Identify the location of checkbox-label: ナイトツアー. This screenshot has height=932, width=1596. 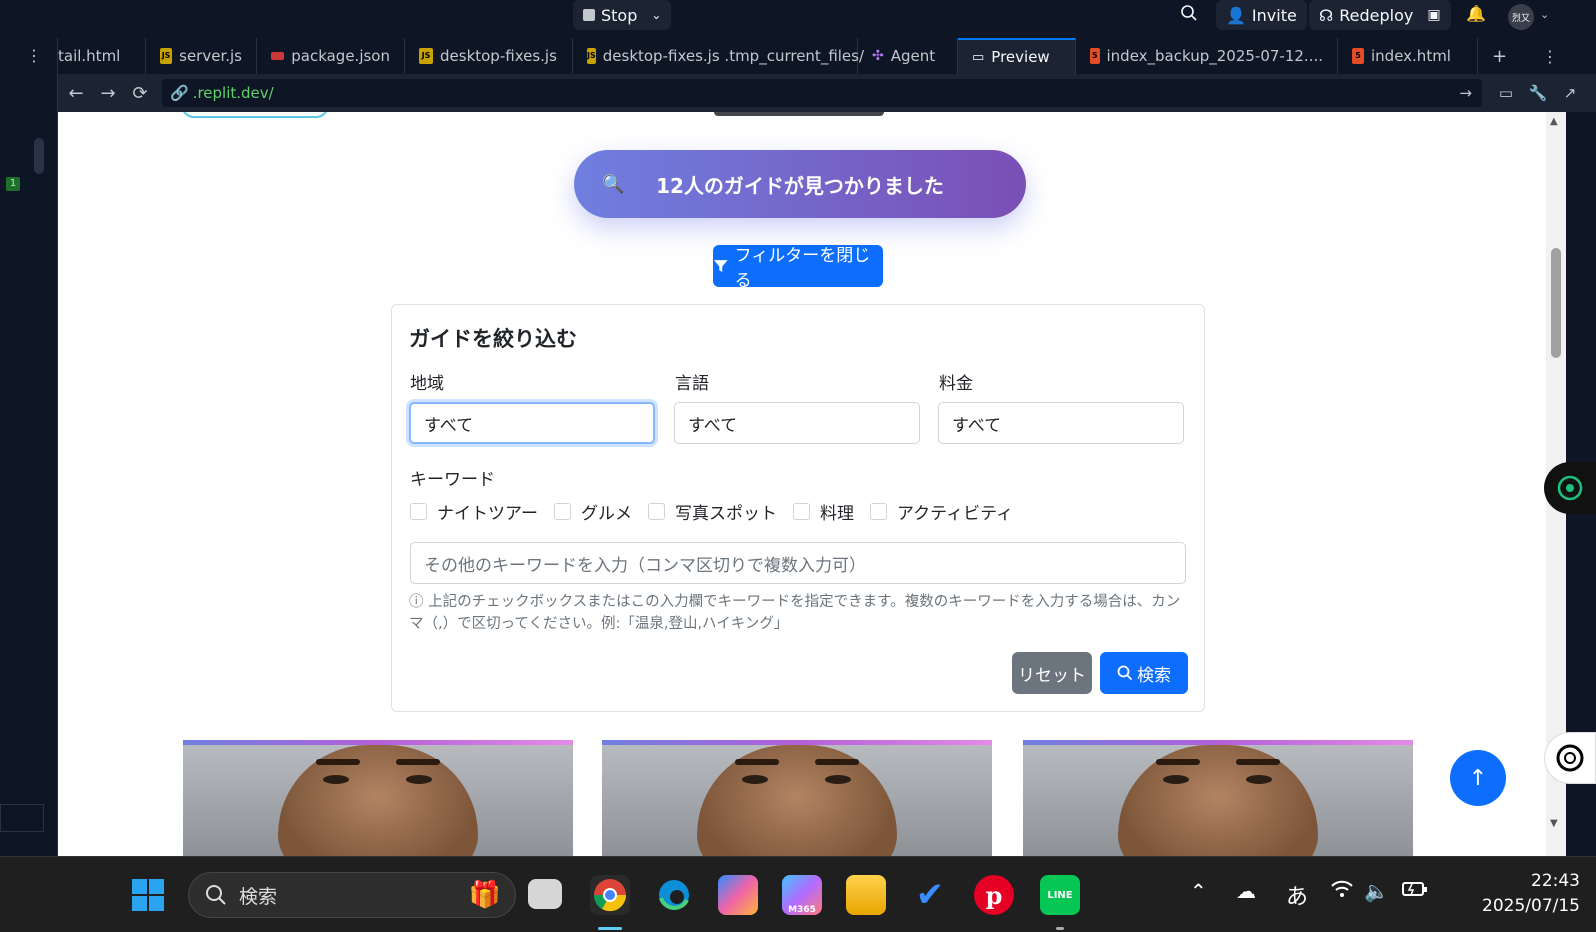
(487, 514).